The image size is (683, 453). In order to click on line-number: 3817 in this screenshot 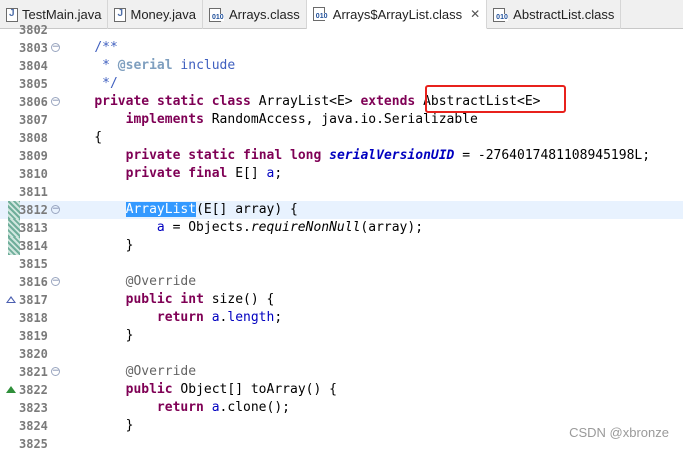, I will do `click(33, 300)`.